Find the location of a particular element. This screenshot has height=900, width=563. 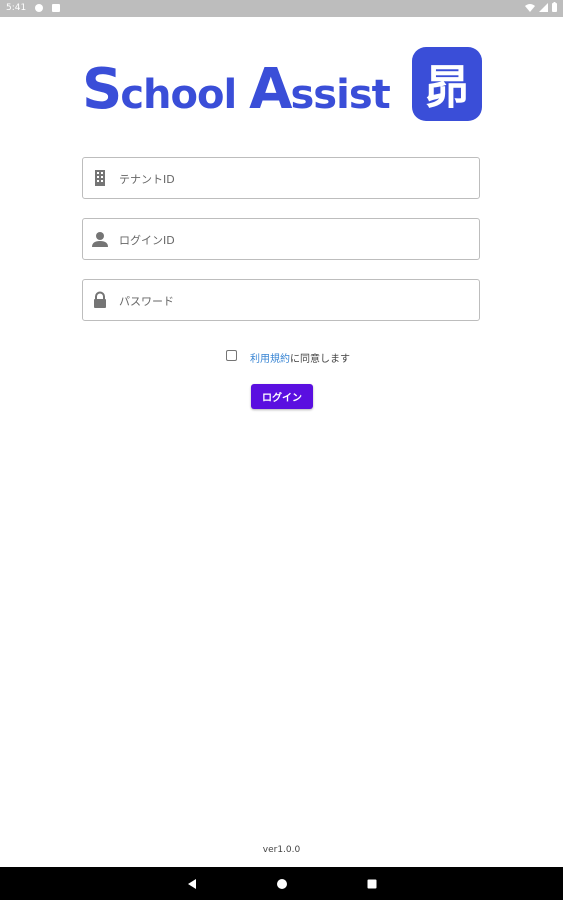

terms-link: 利用規約 is located at coordinates (270, 359).